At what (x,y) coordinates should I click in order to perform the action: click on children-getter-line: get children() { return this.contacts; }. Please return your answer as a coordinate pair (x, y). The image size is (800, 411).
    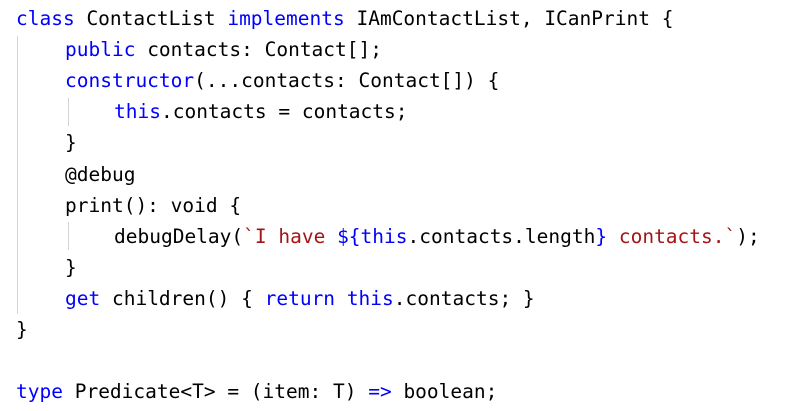
    Looking at the image, I should click on (300, 299).